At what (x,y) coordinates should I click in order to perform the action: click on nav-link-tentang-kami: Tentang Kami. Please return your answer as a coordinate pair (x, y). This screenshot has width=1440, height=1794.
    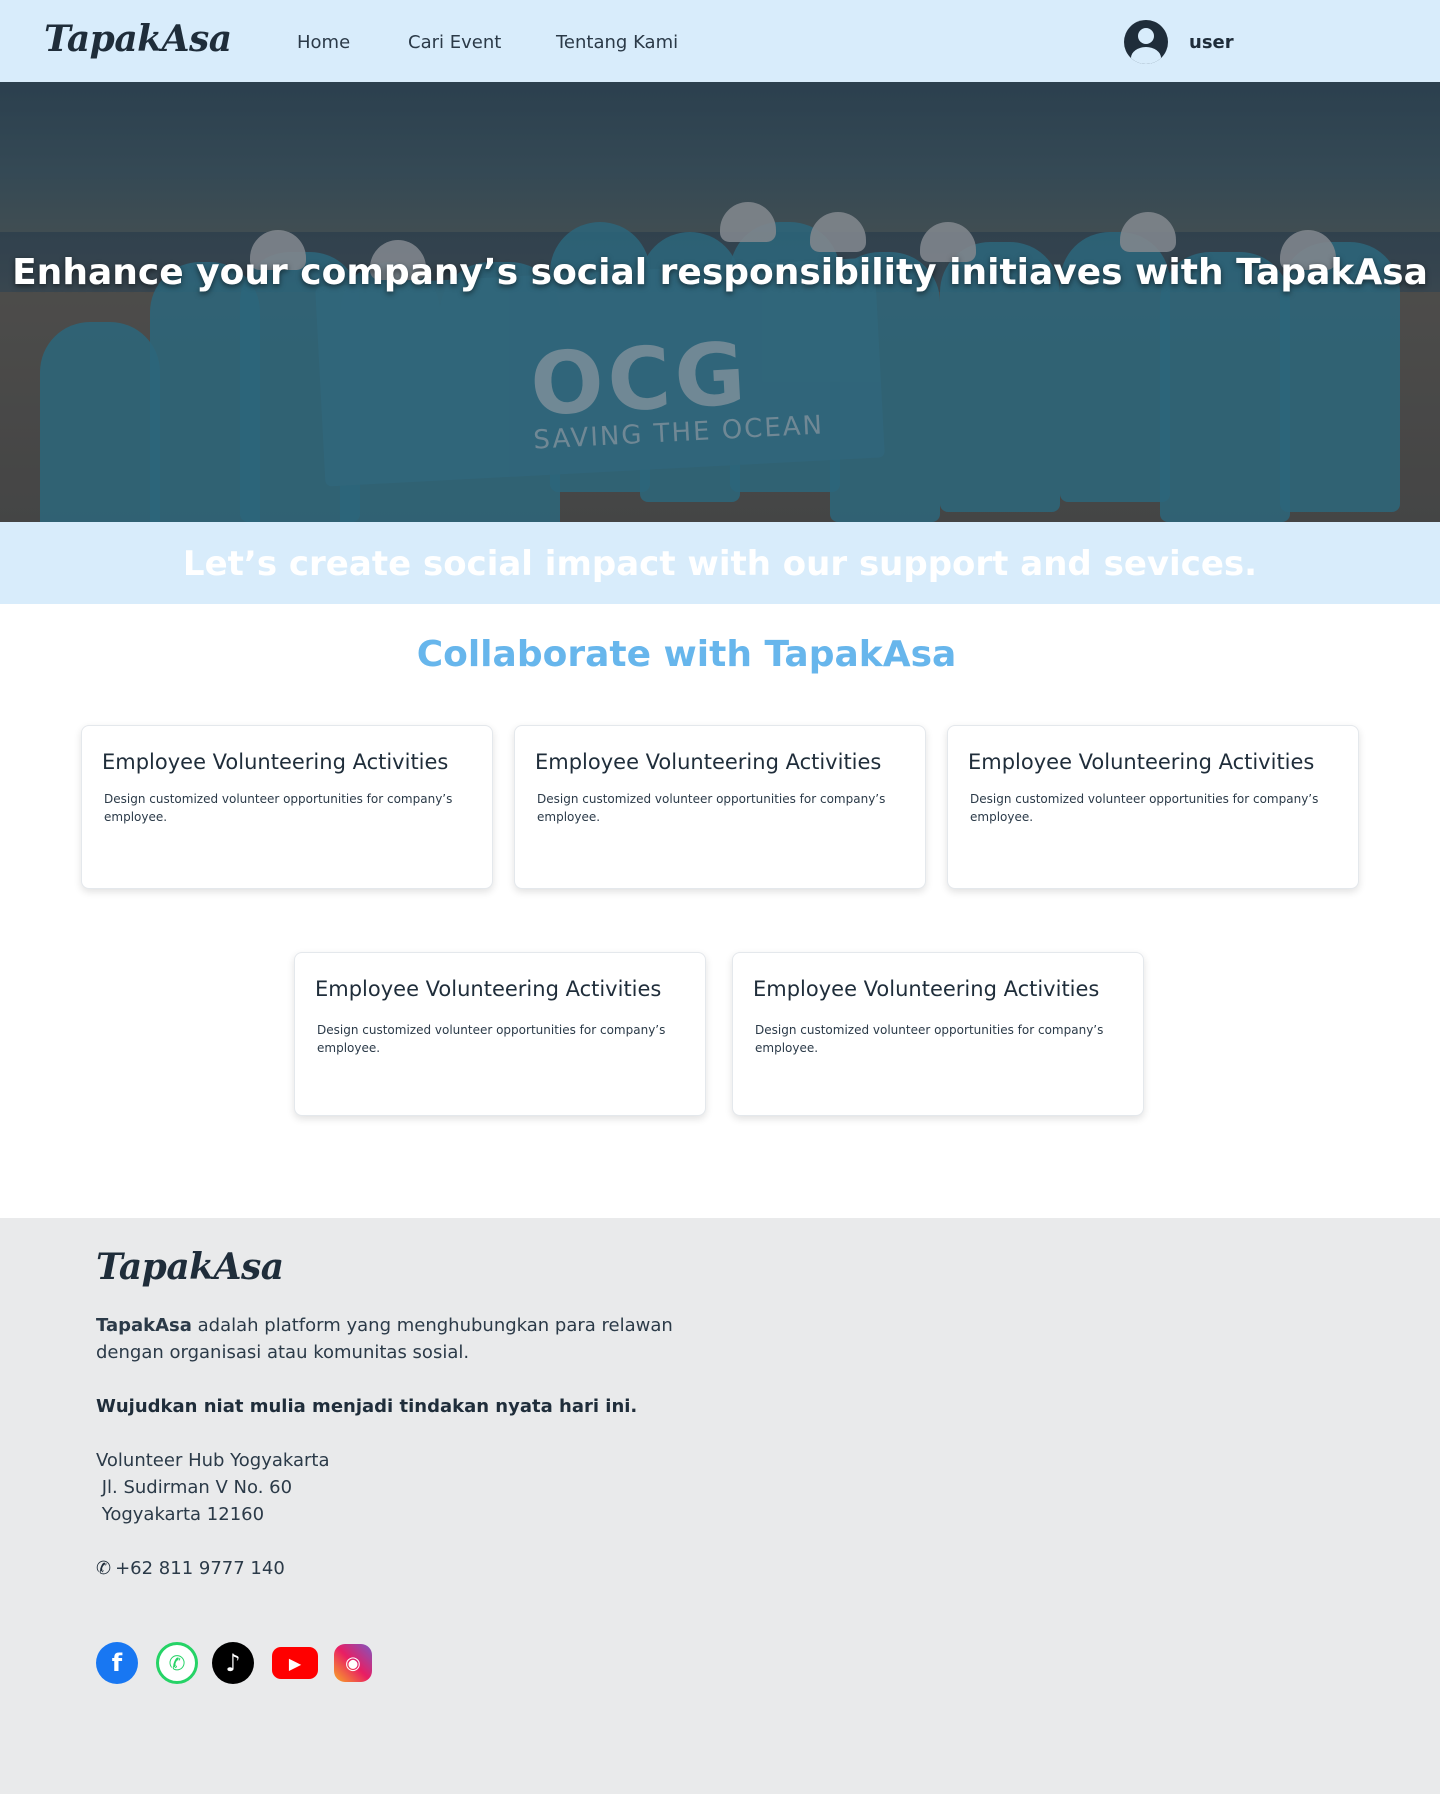
    Looking at the image, I should click on (617, 42).